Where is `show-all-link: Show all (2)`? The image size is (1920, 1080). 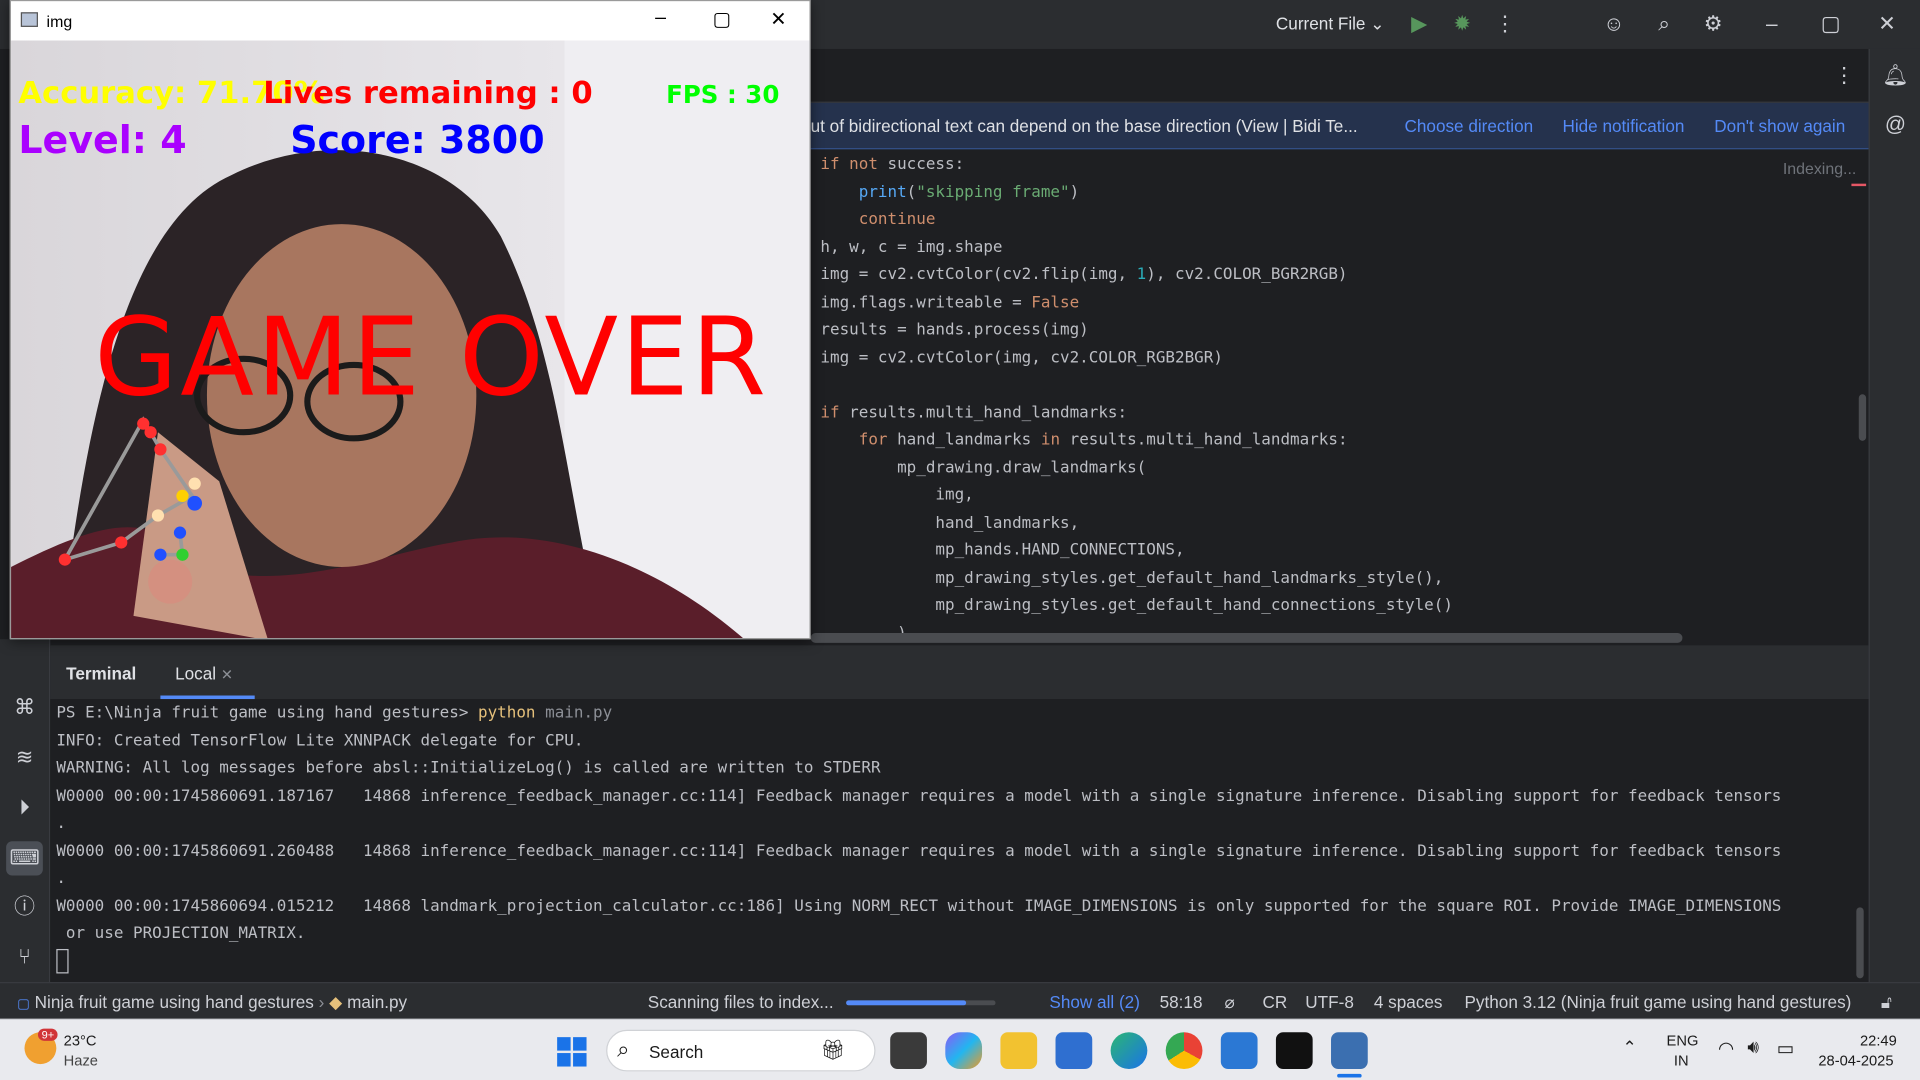
show-all-link: Show all (2) is located at coordinates (1094, 1002).